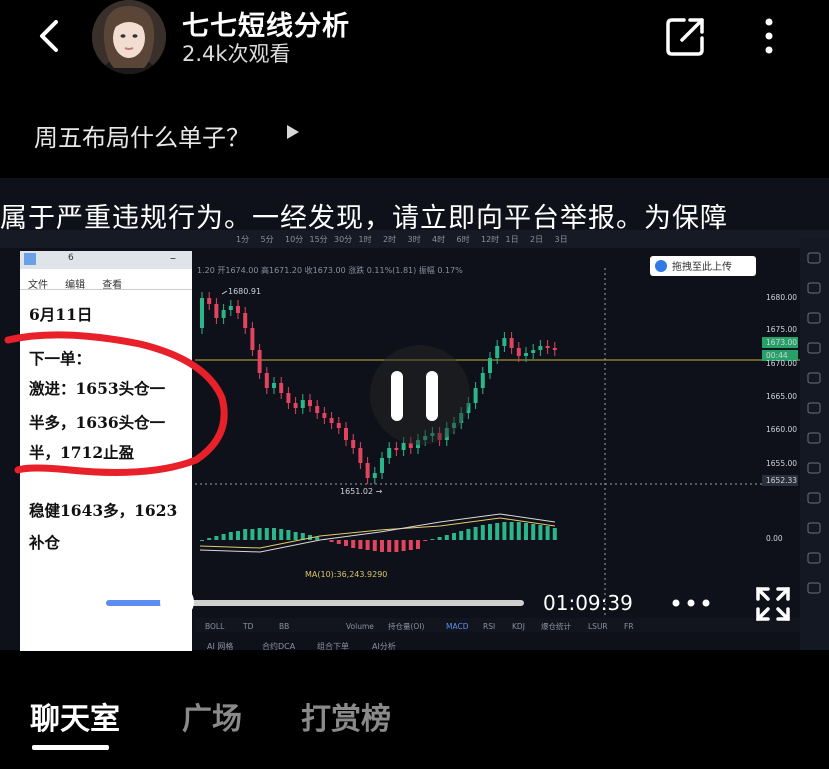 The width and height of the screenshot is (829, 769). What do you see at coordinates (142, 135) in the screenshot?
I see `live-title: 周五布局什么单子？` at bounding box center [142, 135].